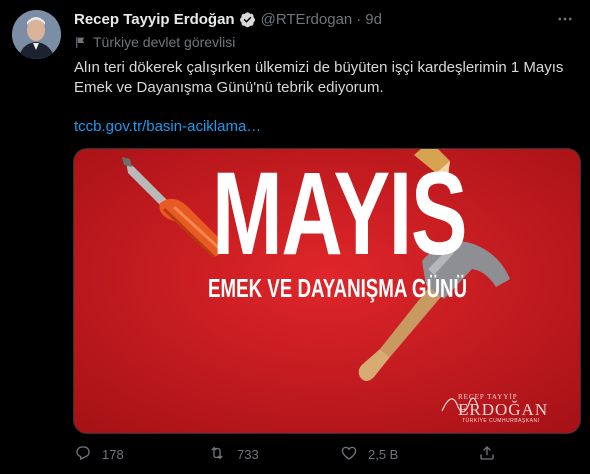 This screenshot has width=590, height=474. I want to click on author-name: Recep Tayyip Erdoğan, so click(154, 19).